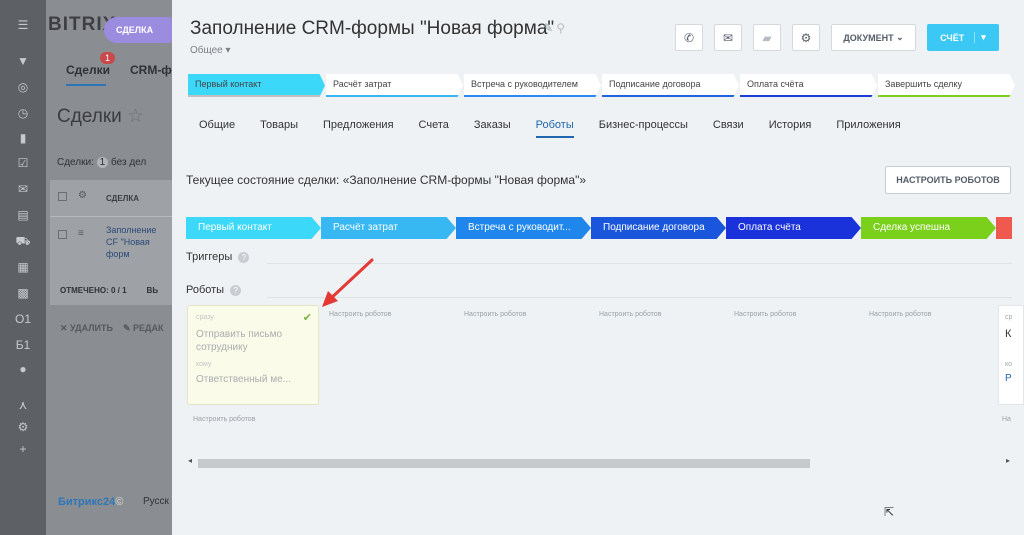  Describe the element at coordinates (790, 128) in the screenshot. I see `tab-history: История` at that location.